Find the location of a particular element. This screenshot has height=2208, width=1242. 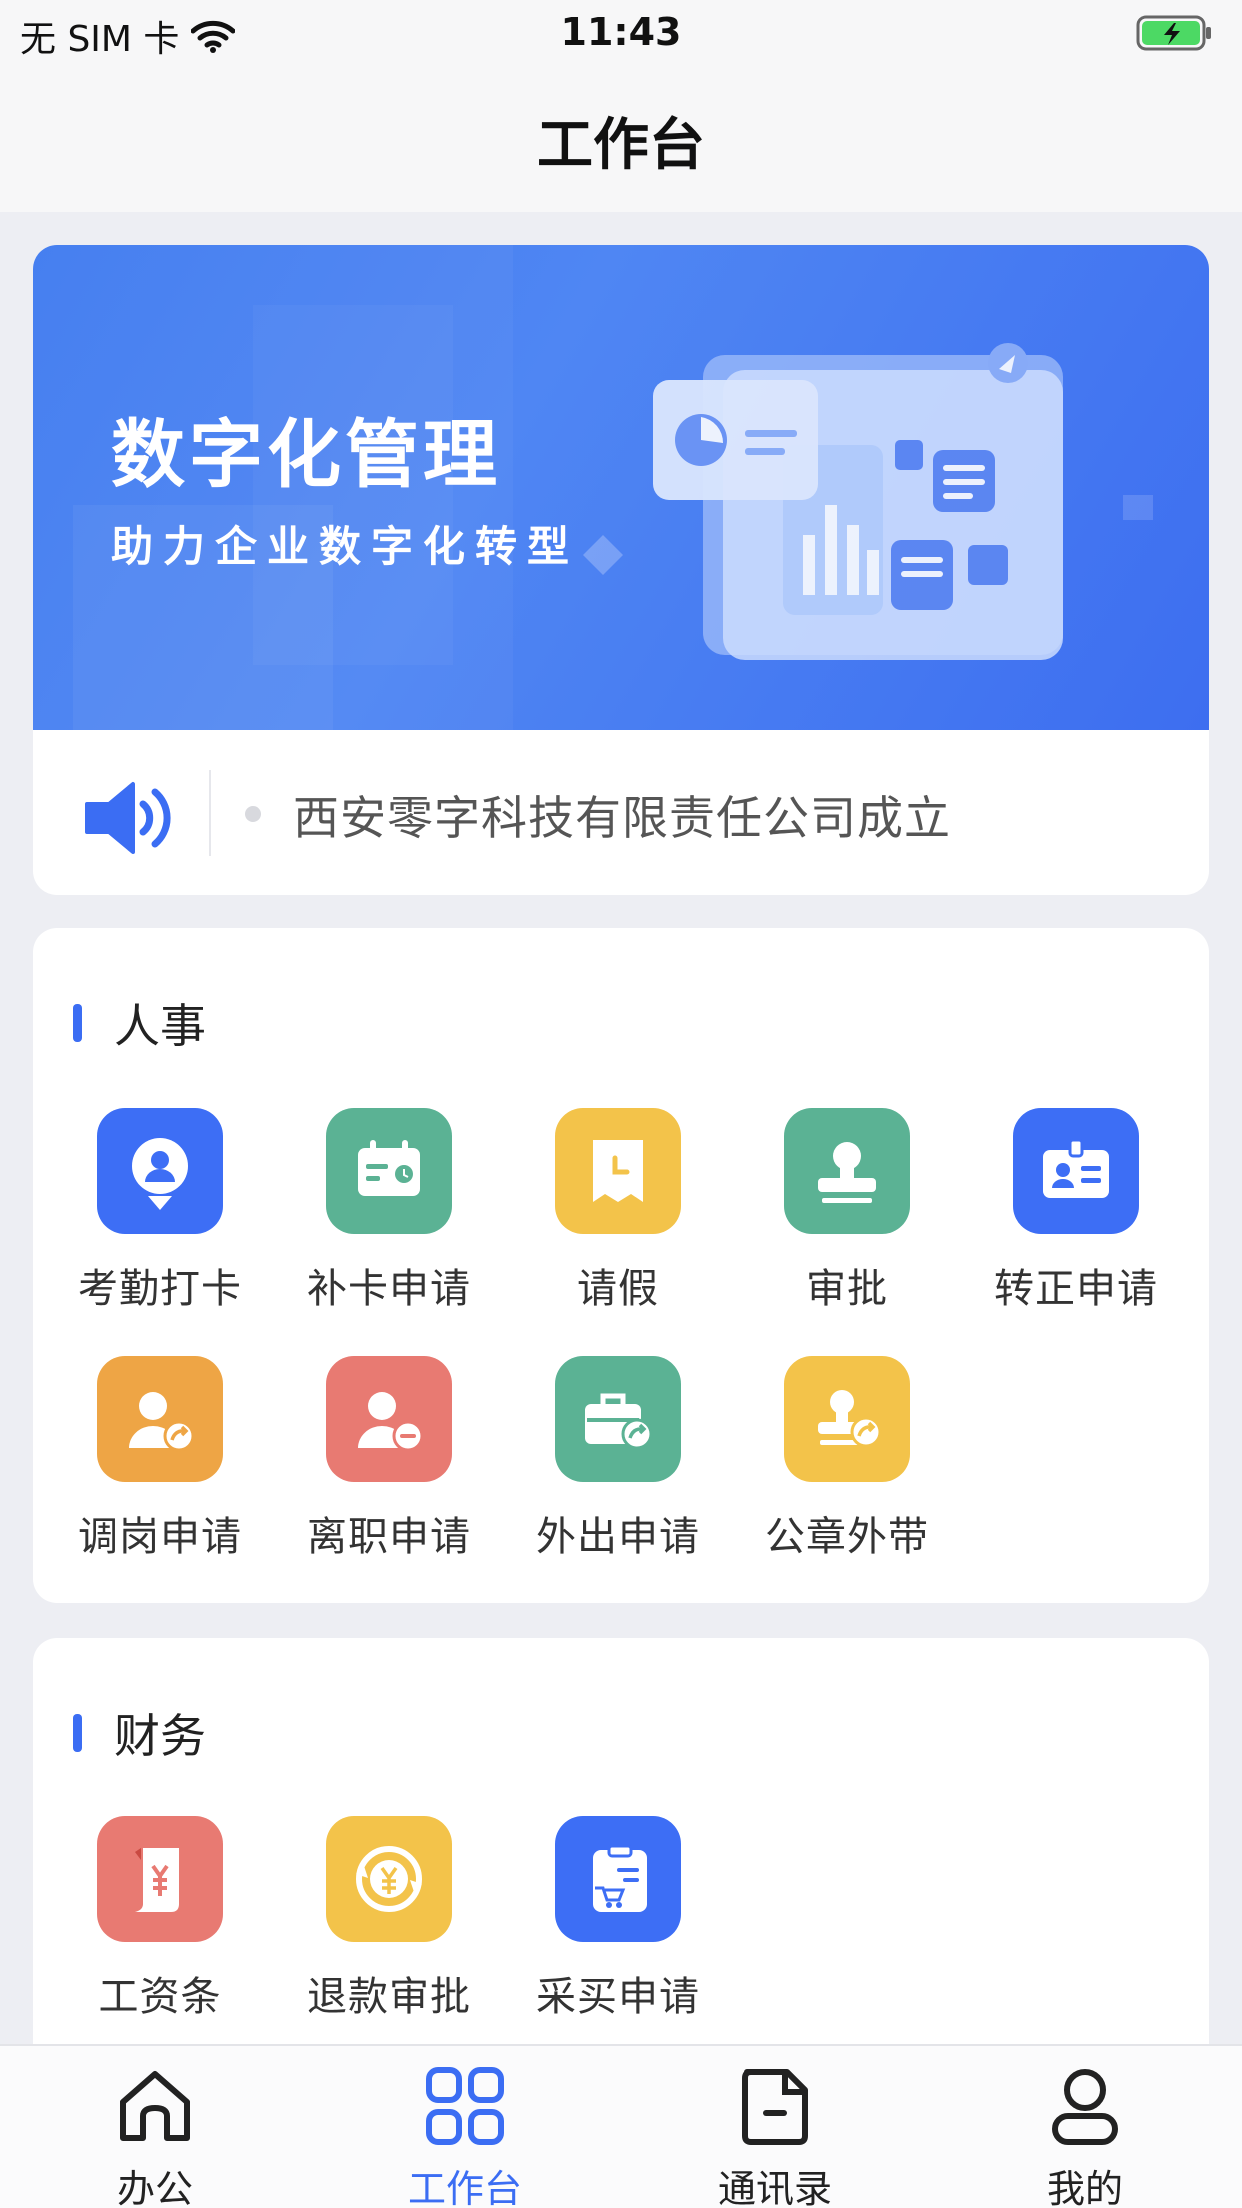

grid-item-refund: 退款审批 is located at coordinates (376, 1918).